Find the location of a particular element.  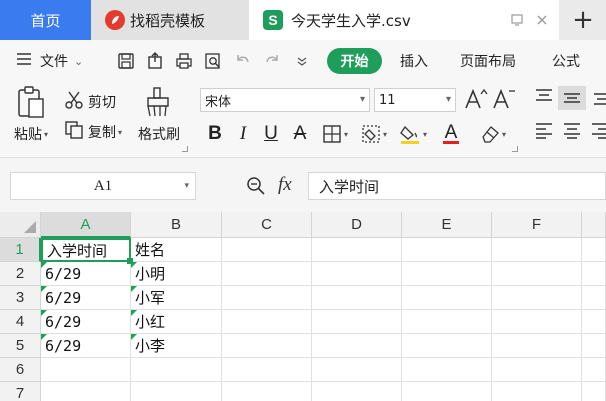

eraser-icon: ▾ is located at coordinates (493, 134).